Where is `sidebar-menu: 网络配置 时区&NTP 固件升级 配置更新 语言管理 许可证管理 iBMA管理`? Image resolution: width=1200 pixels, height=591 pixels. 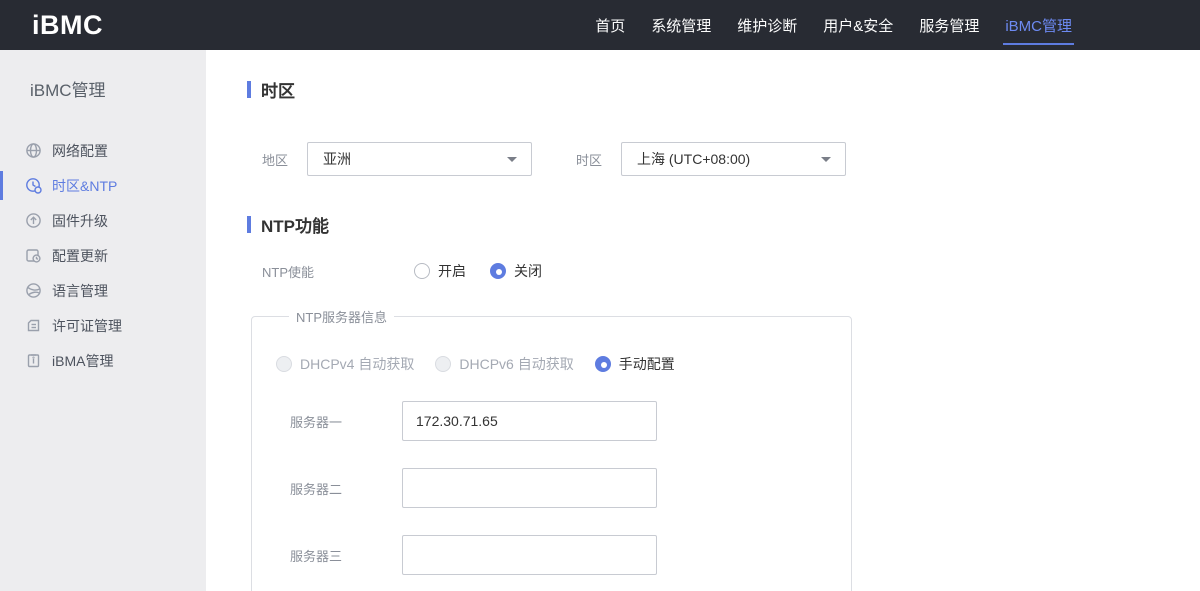 sidebar-menu: 网络配置 时区&NTP 固件升级 配置更新 语言管理 许可证管理 iBMA管理 is located at coordinates (103, 255).